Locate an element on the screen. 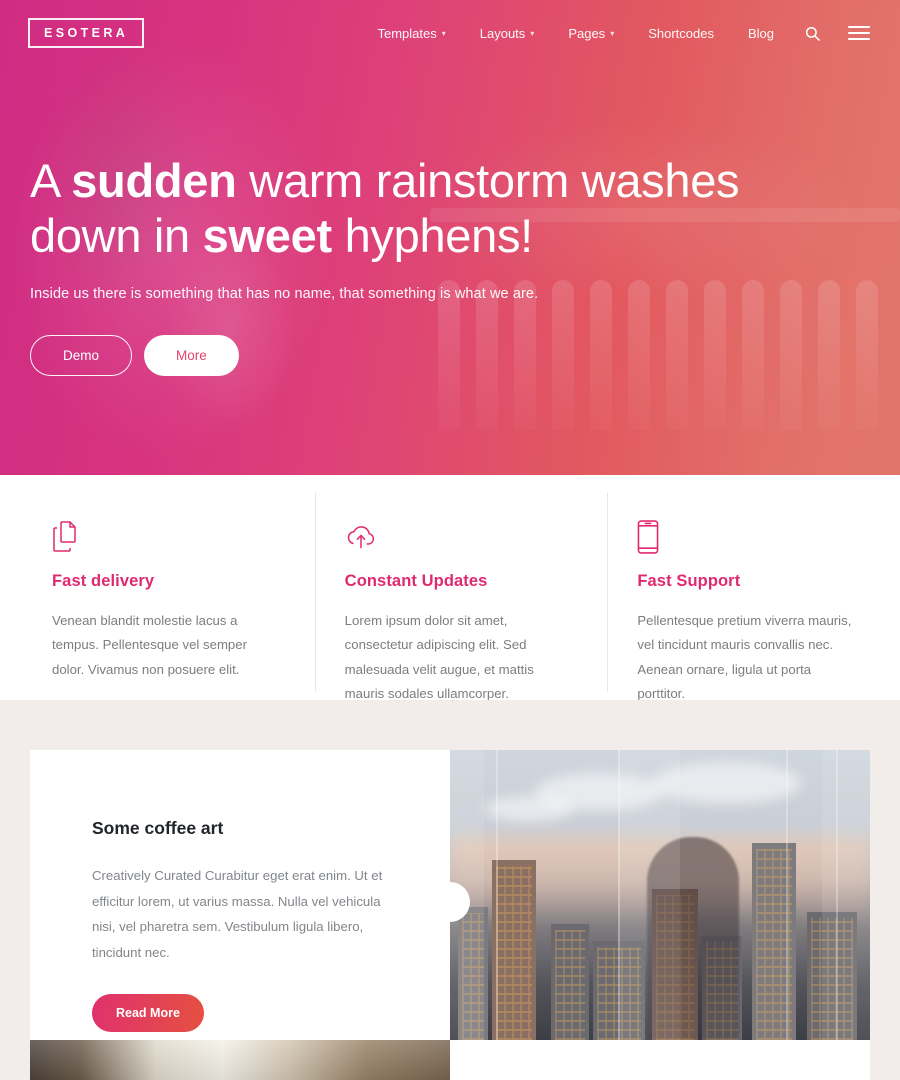 The height and width of the screenshot is (1080, 900). hamburger-menu-icon is located at coordinates (853, 33).